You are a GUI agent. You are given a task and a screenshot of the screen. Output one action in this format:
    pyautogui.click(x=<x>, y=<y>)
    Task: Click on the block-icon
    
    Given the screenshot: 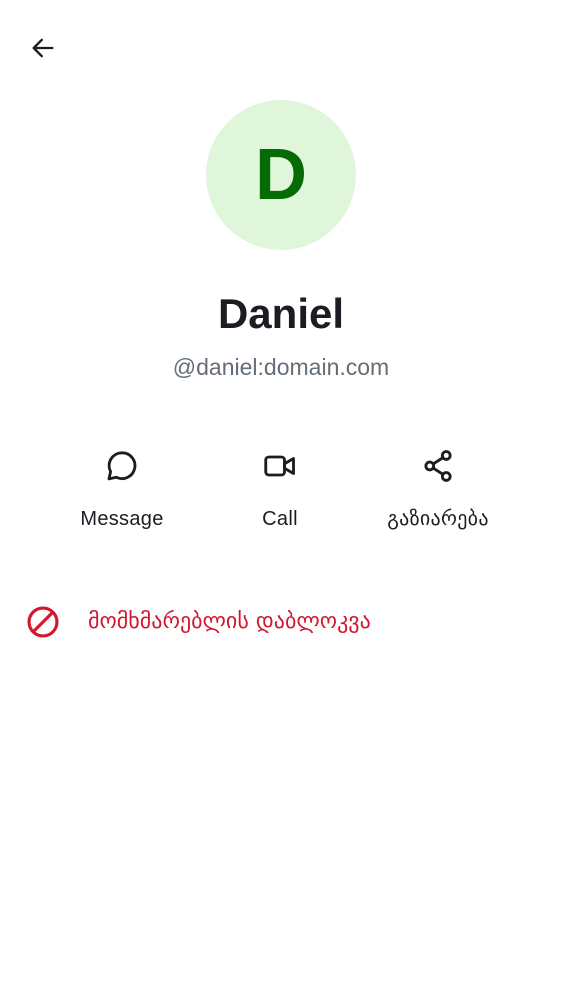 What is the action you would take?
    pyautogui.click(x=43, y=622)
    